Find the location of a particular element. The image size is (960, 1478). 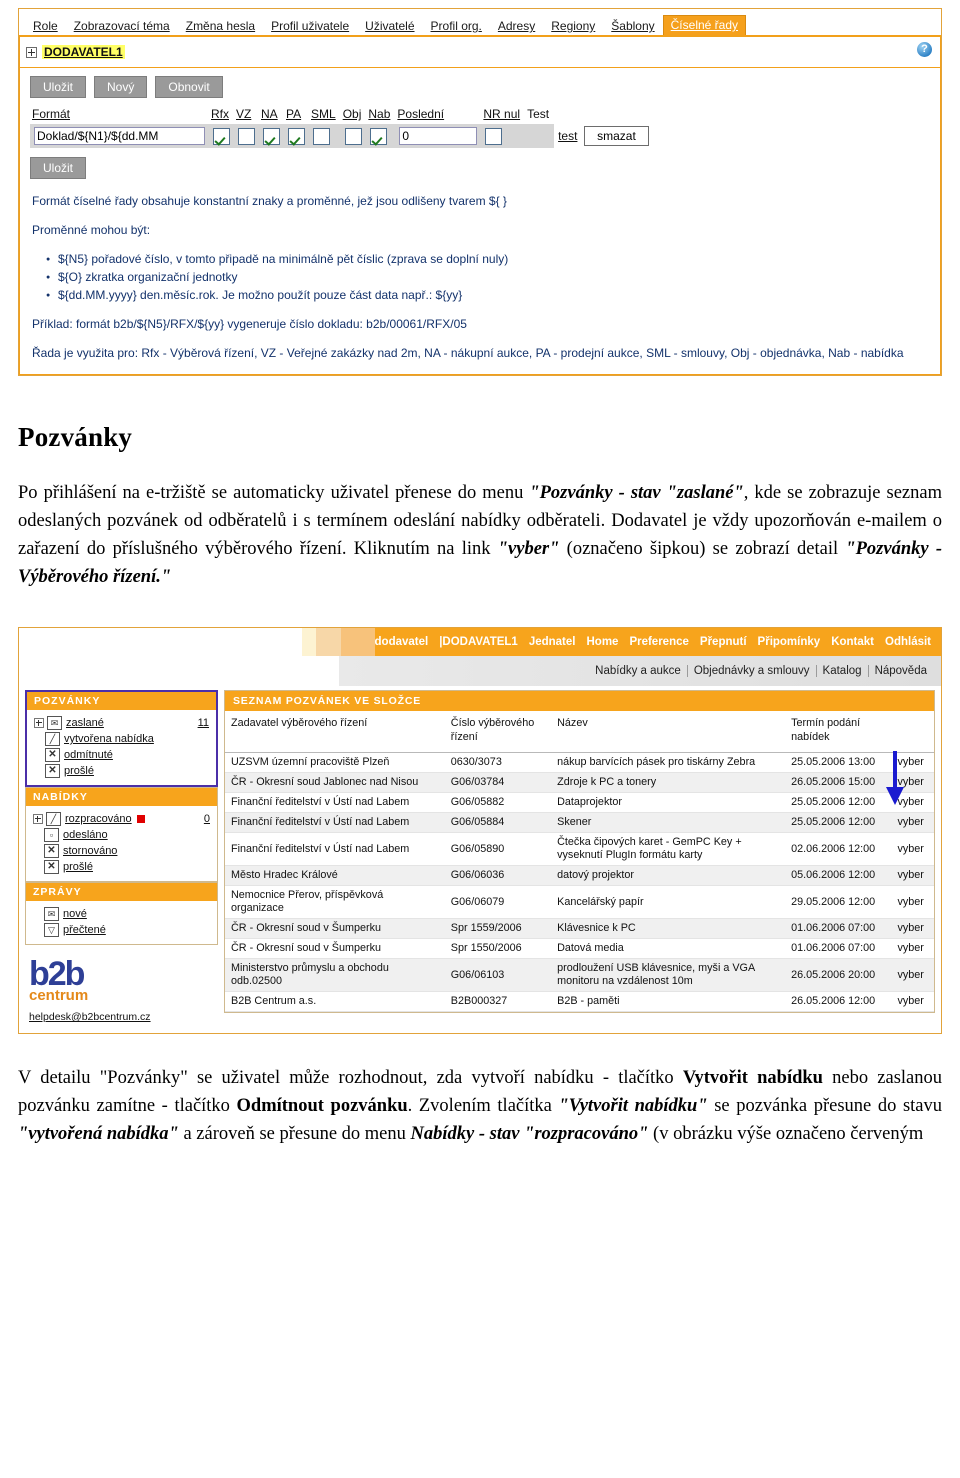

subnav-nabidky-aukce: Nabídky a aukce is located at coordinates (638, 671).